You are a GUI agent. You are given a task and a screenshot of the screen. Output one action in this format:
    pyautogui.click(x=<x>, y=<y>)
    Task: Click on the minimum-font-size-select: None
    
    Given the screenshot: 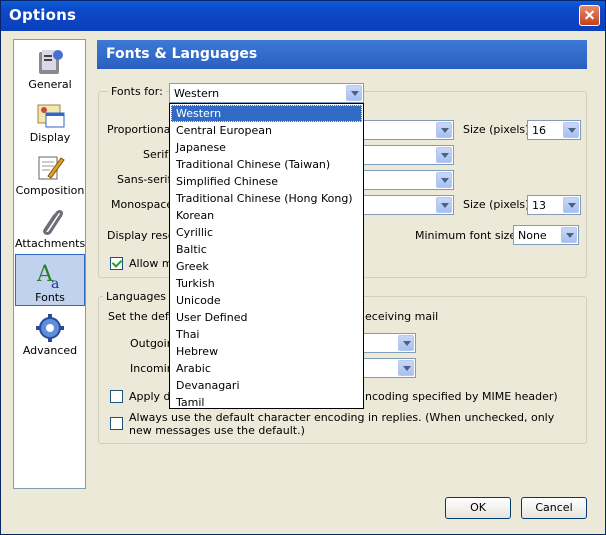 What is the action you would take?
    pyautogui.click(x=546, y=235)
    